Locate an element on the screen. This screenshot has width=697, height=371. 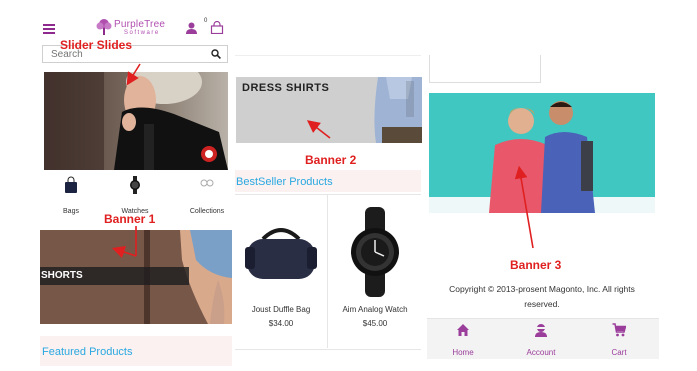
tree-logo-icon is located at coordinates (104, 27).